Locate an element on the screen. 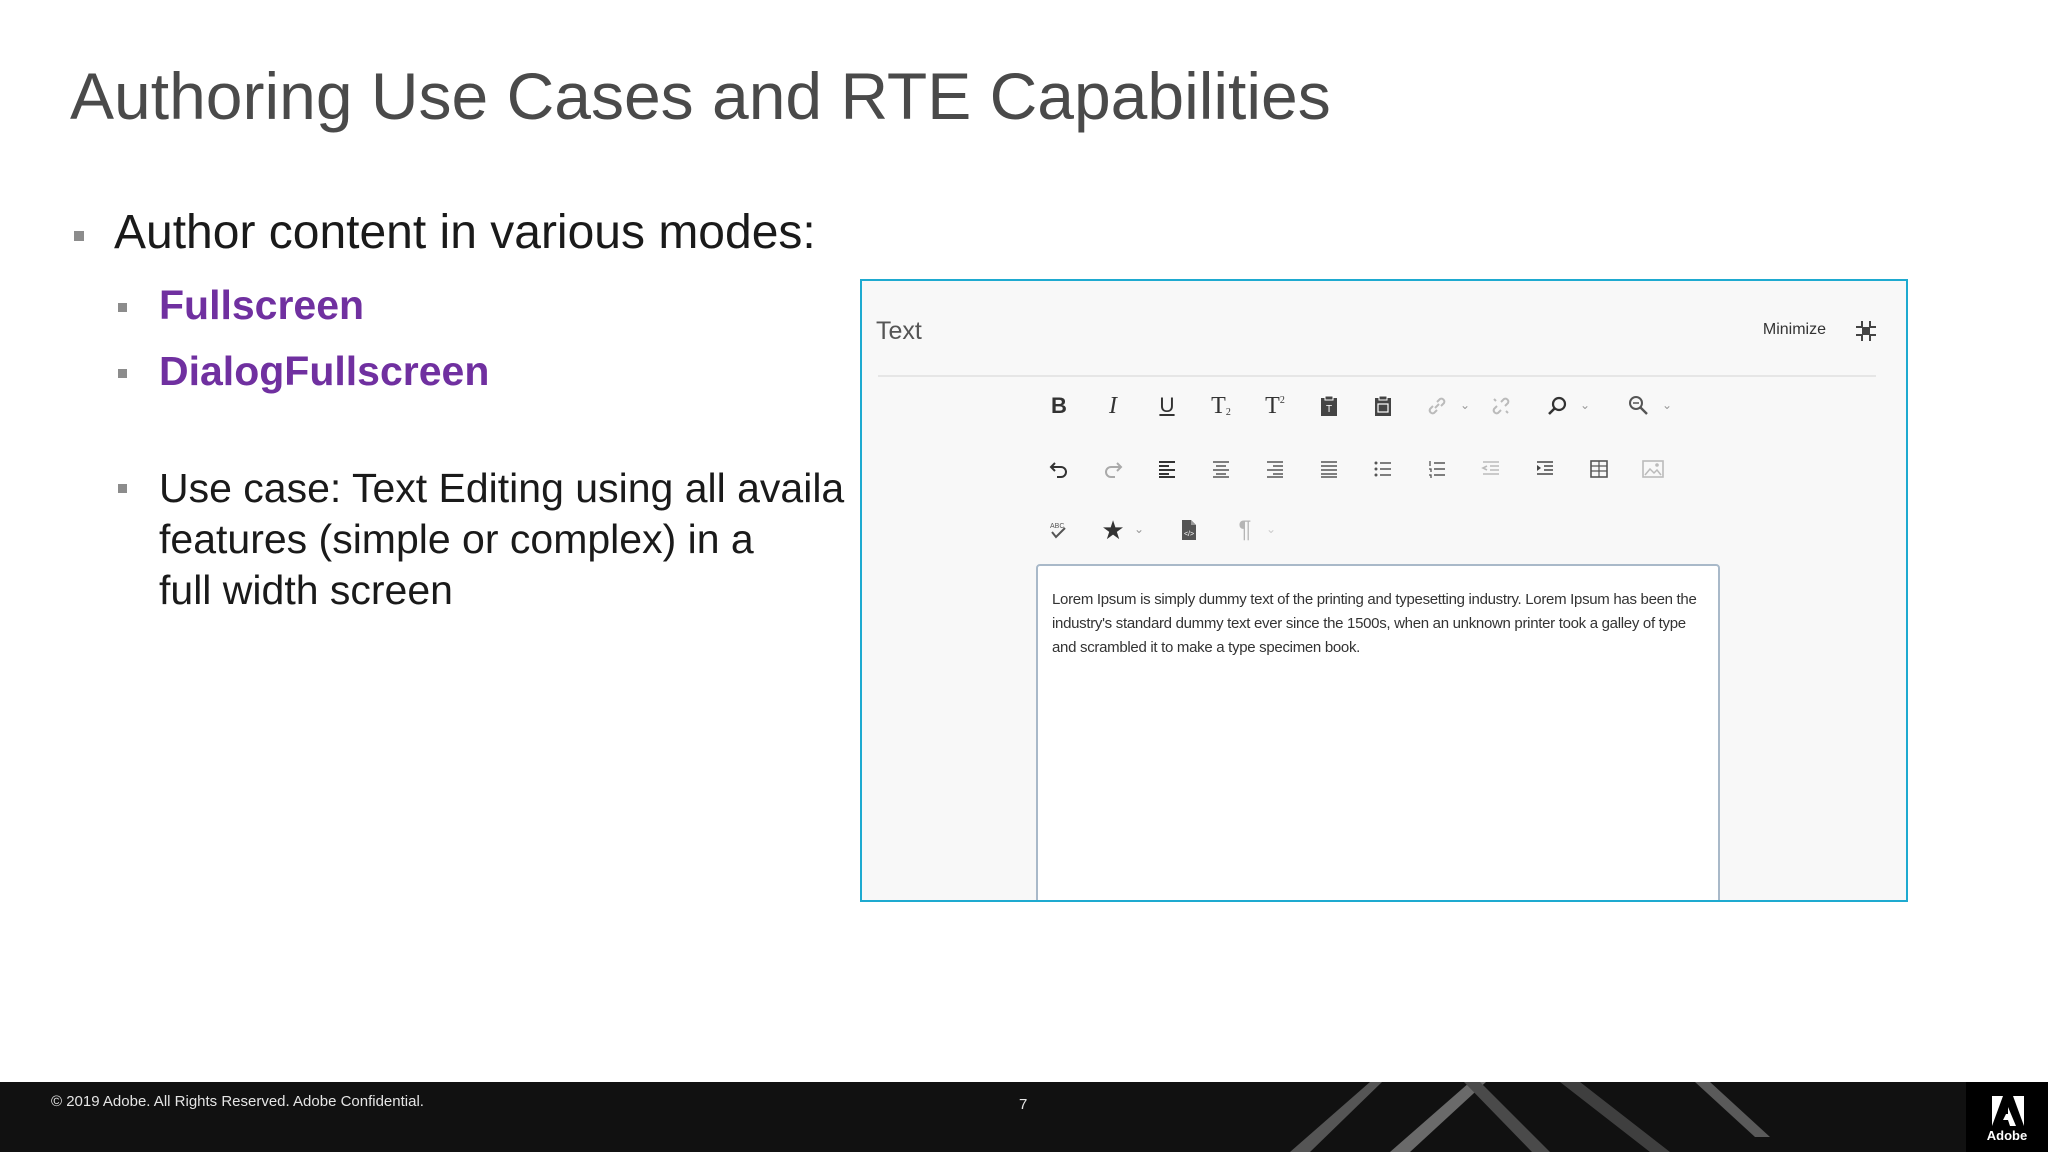 The width and height of the screenshot is (2048, 1152). find-replace-dropdown-caret: ⌄ is located at coordinates (1667, 405).